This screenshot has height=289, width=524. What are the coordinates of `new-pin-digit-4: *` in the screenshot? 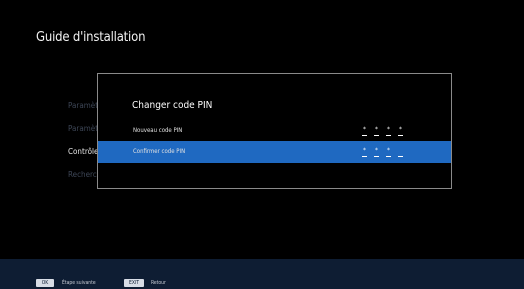 It's located at (400, 131).